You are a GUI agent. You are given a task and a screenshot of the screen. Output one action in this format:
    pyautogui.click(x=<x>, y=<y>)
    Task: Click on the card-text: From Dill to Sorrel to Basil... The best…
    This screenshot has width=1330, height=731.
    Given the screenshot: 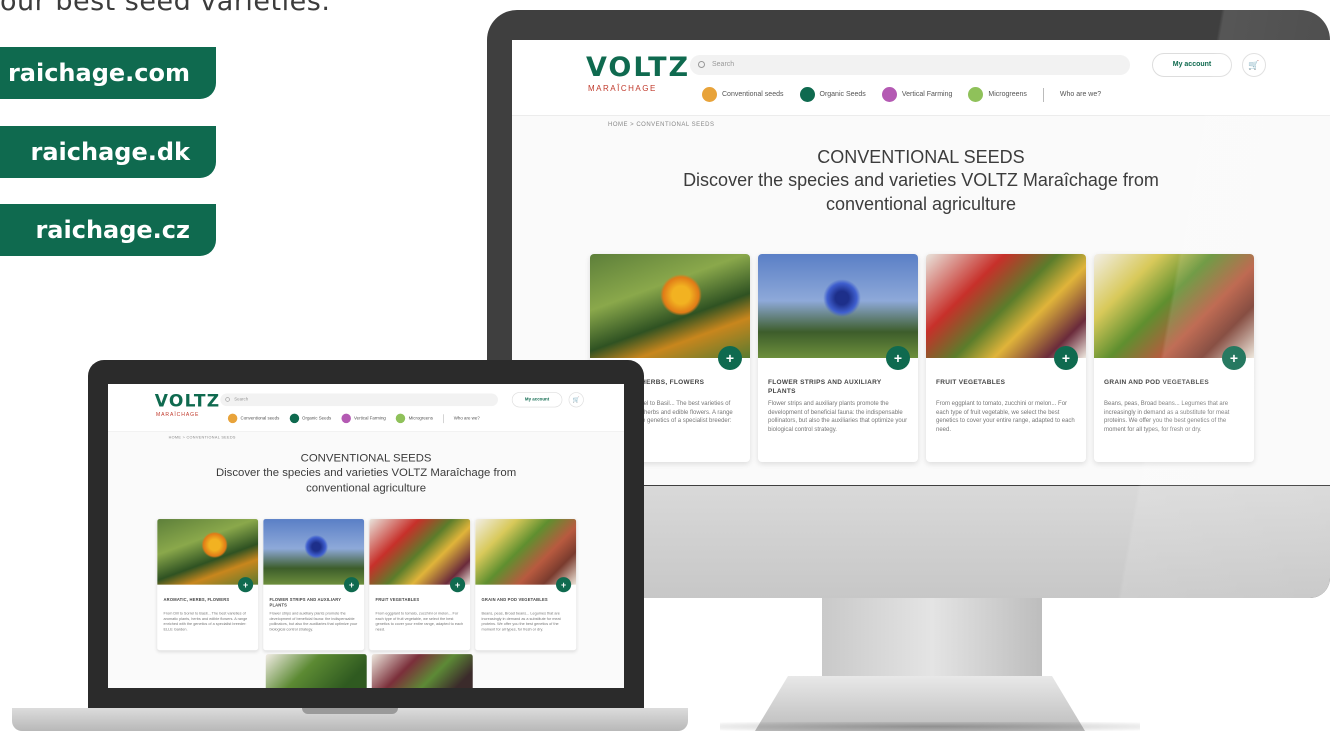 What is the action you would take?
    pyautogui.click(x=205, y=621)
    